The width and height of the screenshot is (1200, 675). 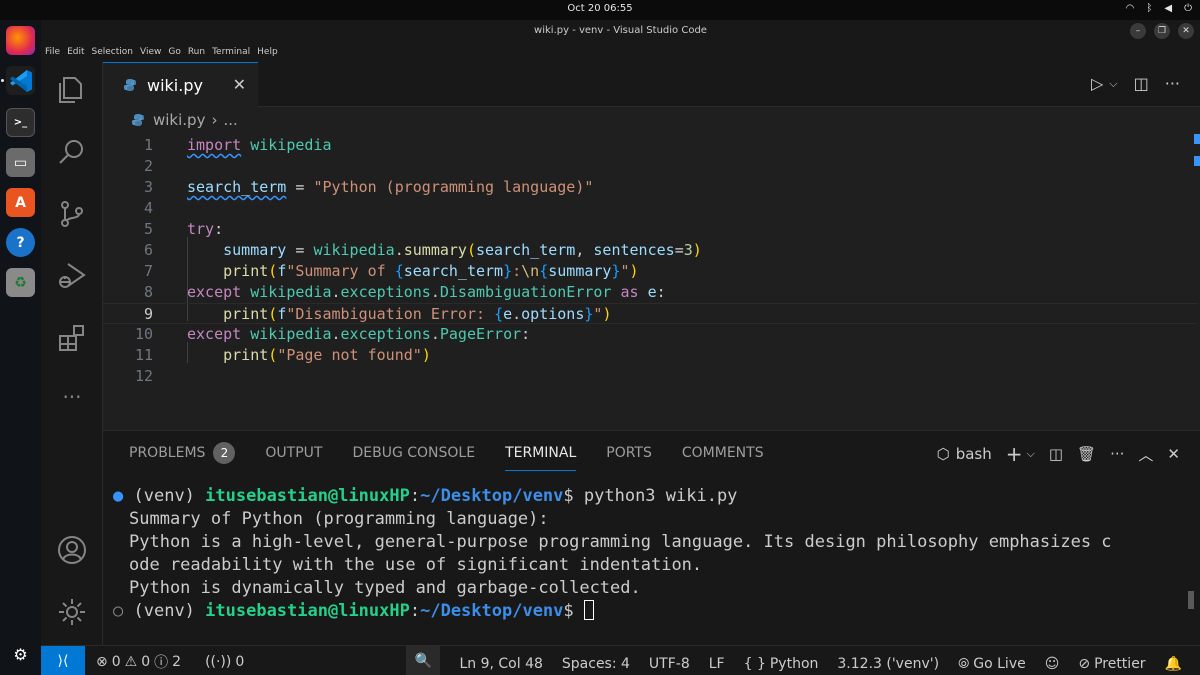 I want to click on code-line: 2, so click(x=650, y=166).